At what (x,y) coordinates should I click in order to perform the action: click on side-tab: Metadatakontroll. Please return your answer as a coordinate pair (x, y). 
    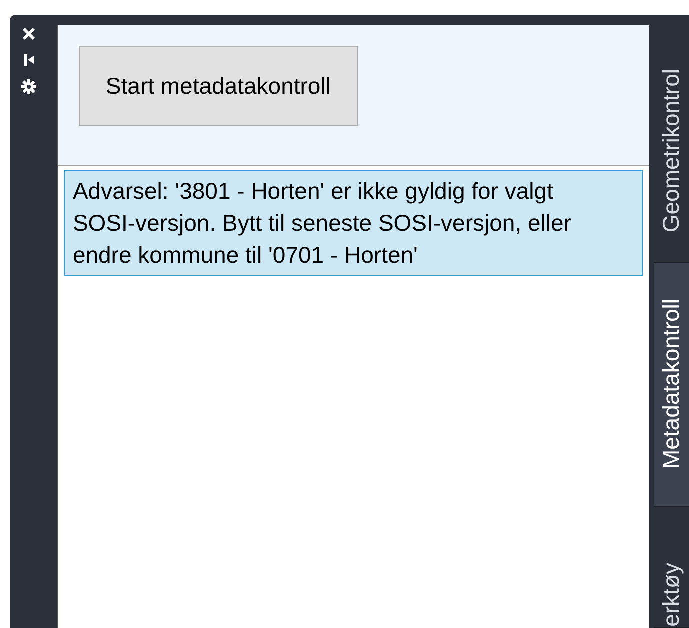
    Looking at the image, I should click on (671, 385).